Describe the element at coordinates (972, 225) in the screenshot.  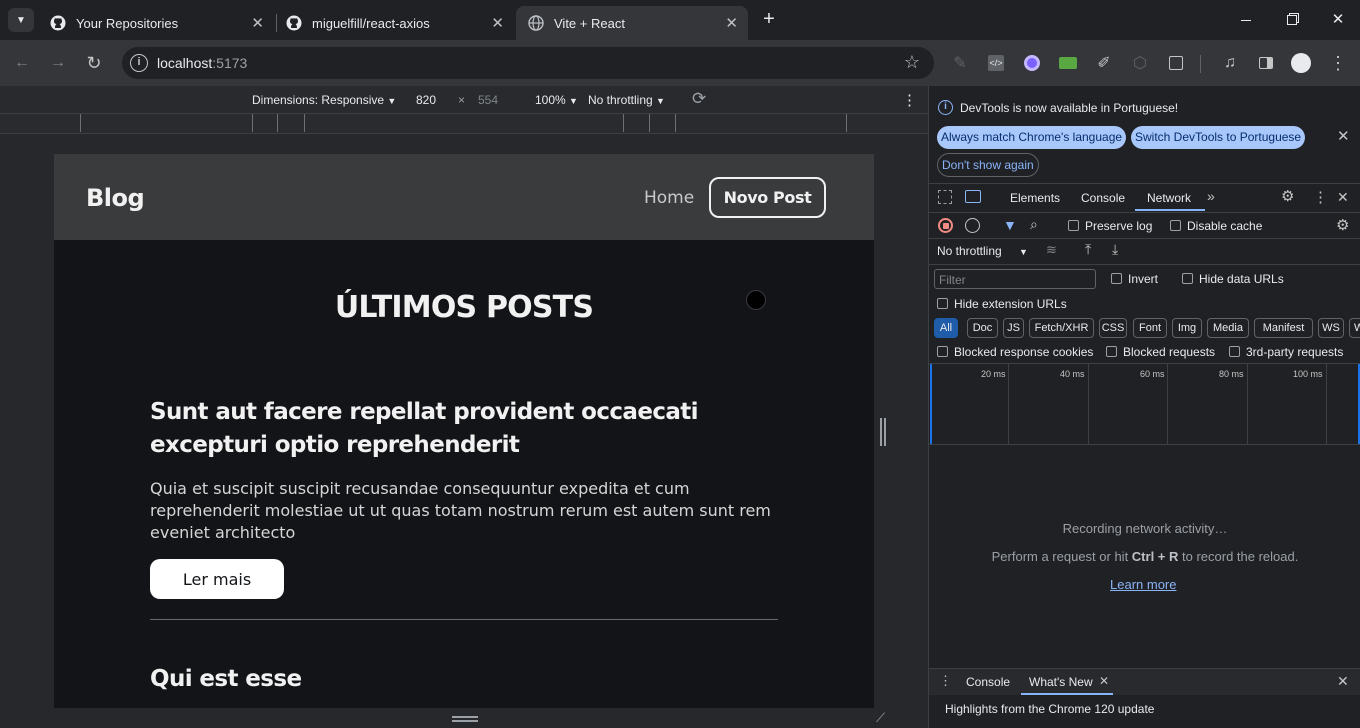
I see `clear-icon` at that location.